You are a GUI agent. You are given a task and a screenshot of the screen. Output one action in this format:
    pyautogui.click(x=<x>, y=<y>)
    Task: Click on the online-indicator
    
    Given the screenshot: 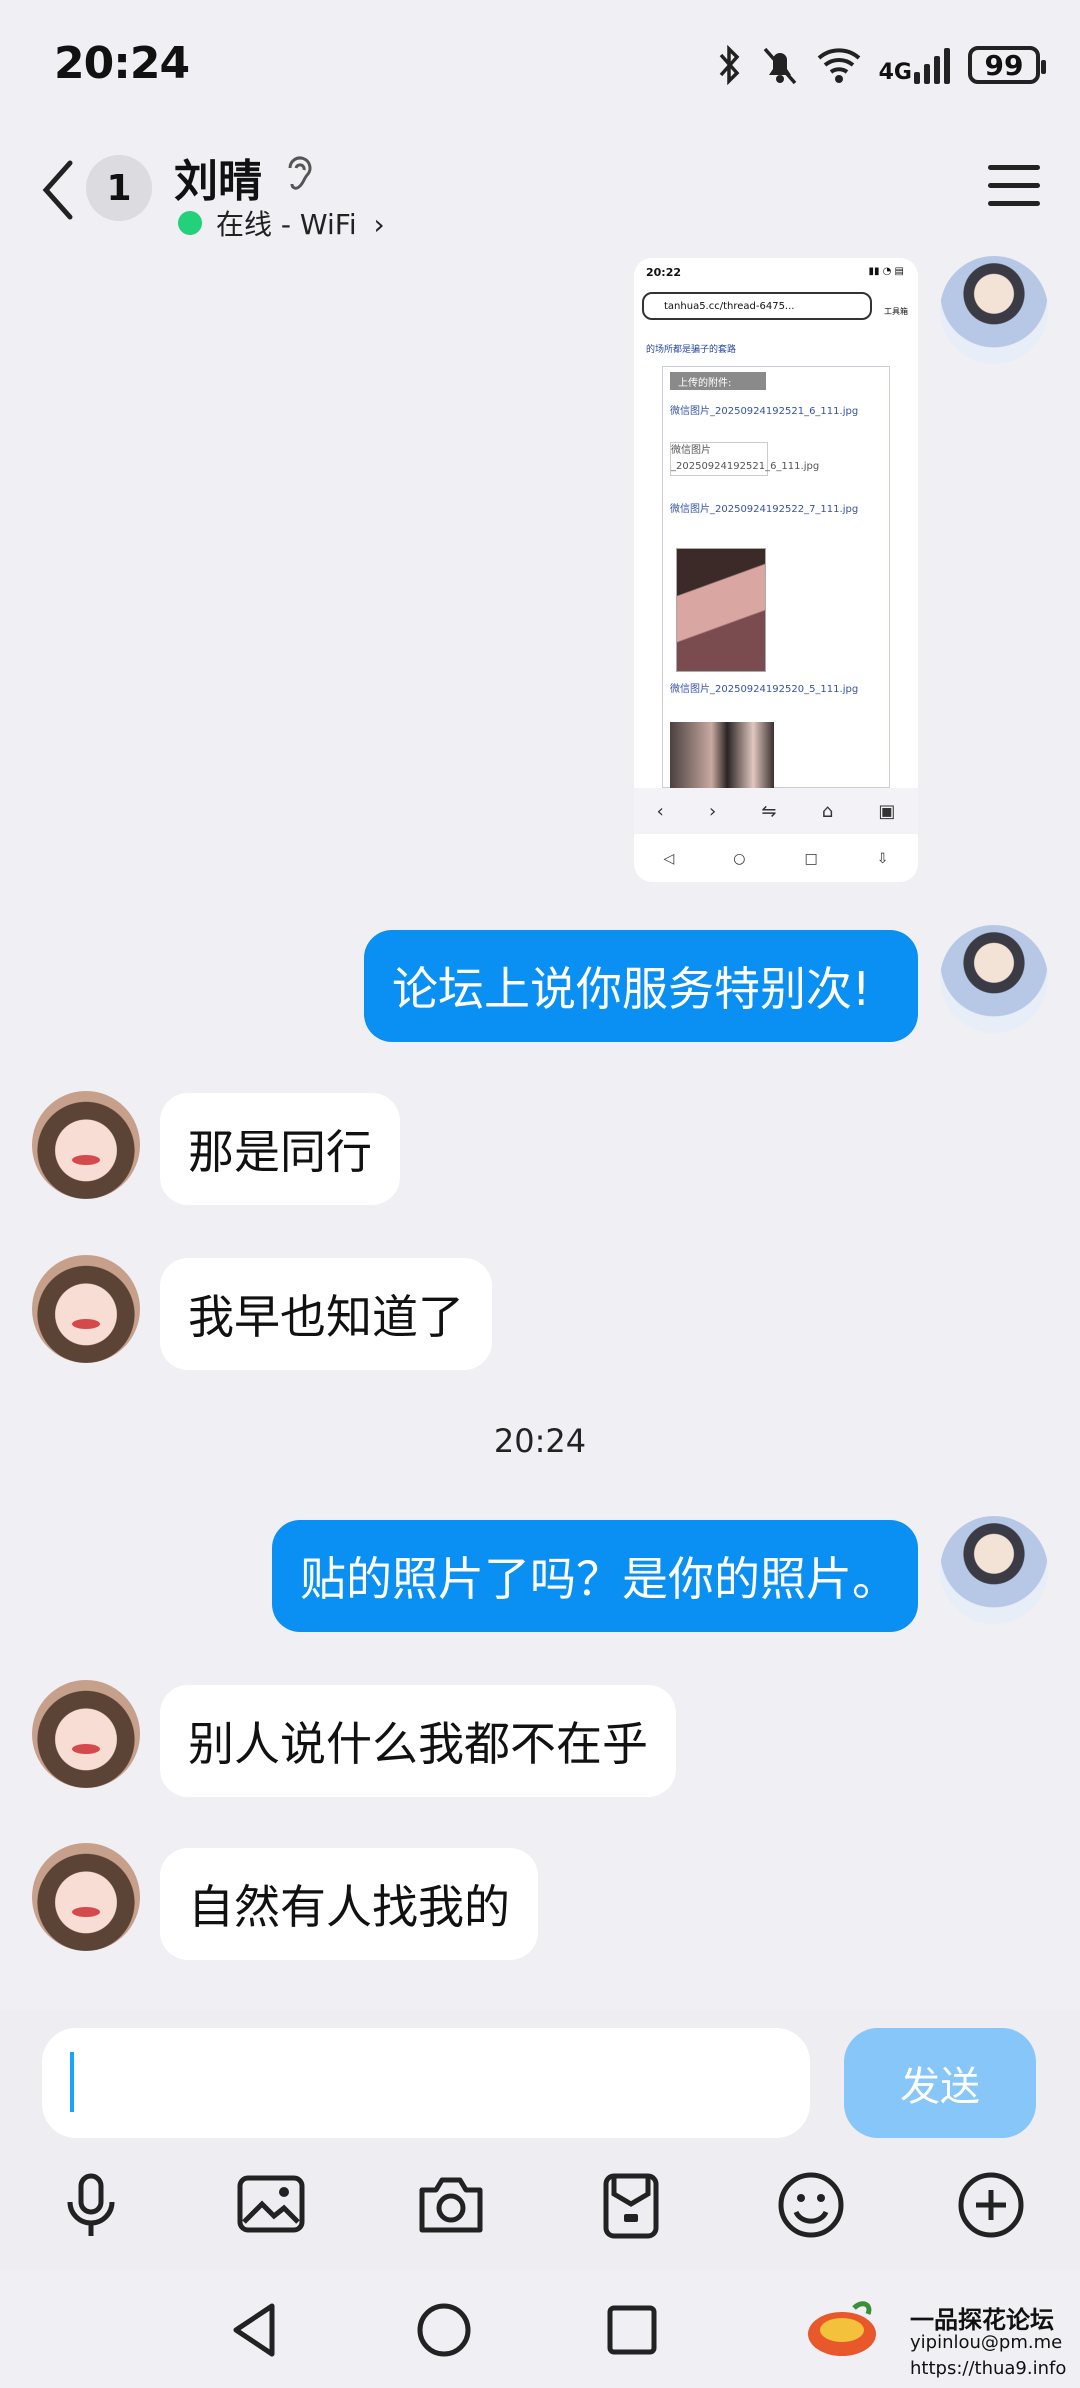 What is the action you would take?
    pyautogui.click(x=190, y=223)
    